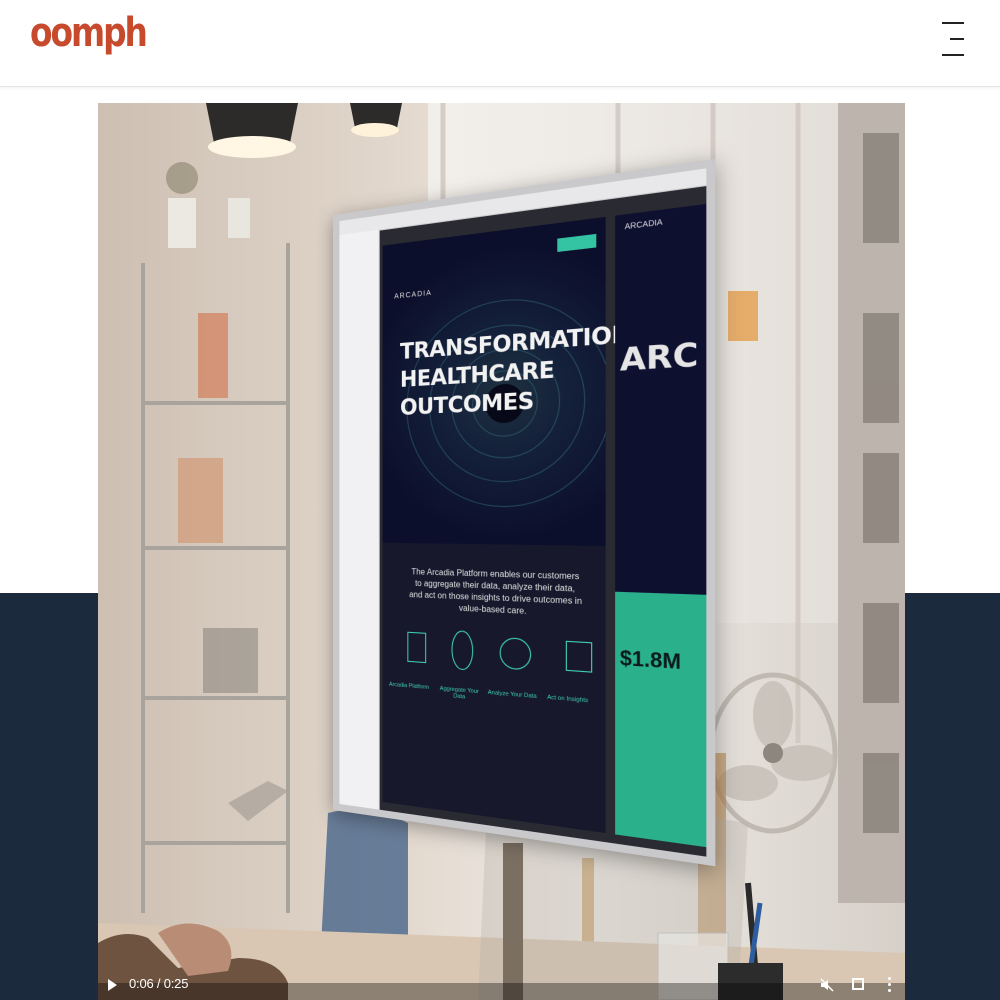 The width and height of the screenshot is (1000, 1000). Describe the element at coordinates (533, 369) in the screenshot. I see `artboard-headline: TRANSFORMATIONAL HEALTHCARE OUTCOMES` at that location.